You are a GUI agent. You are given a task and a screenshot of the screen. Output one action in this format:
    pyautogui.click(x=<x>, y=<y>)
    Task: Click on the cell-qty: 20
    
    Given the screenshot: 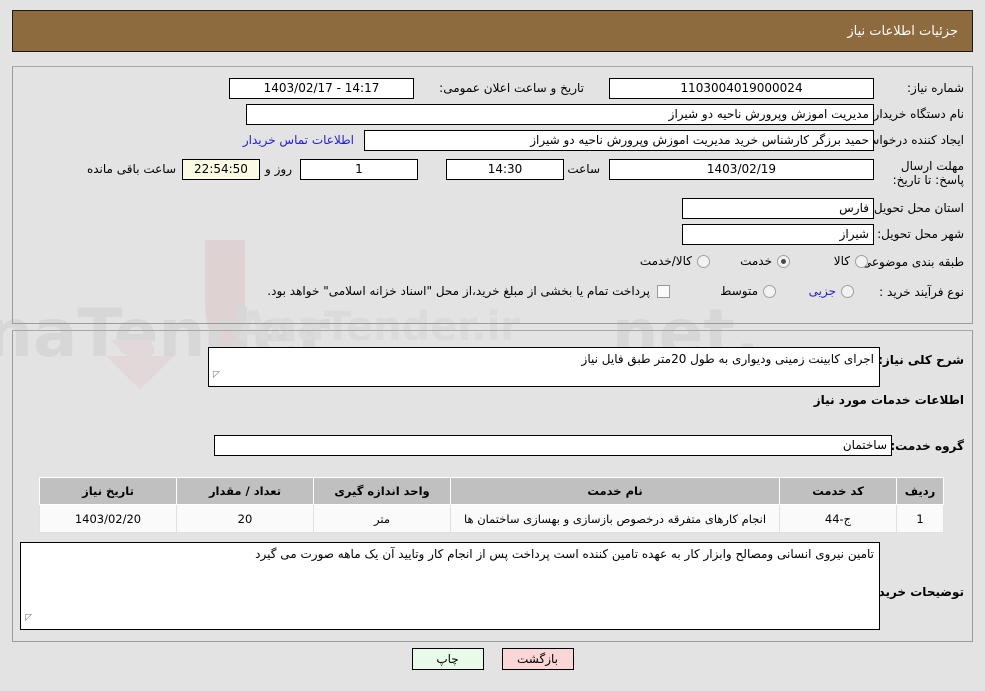 What is the action you would take?
    pyautogui.click(x=245, y=518)
    